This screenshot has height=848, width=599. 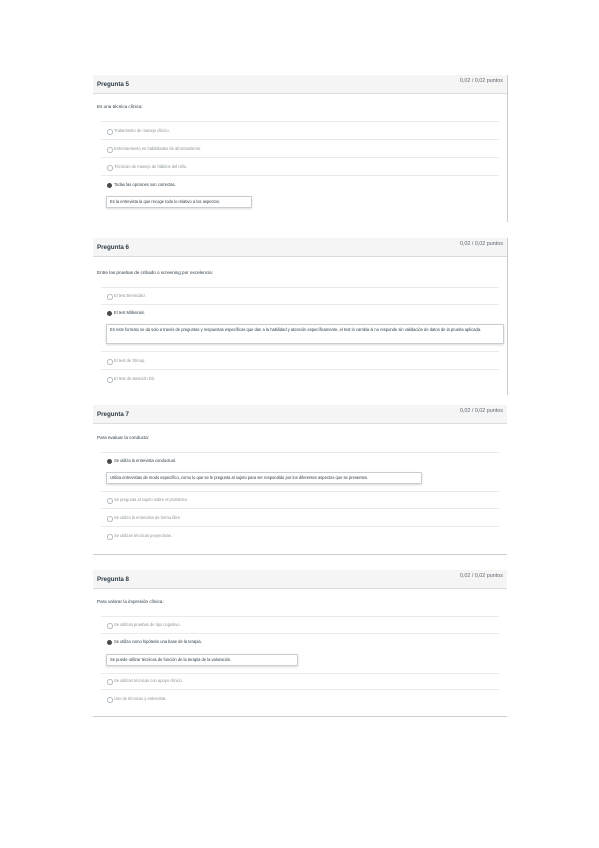 What do you see at coordinates (129, 312) in the screenshot?
I see `answer-option-label: El test Millennial.` at bounding box center [129, 312].